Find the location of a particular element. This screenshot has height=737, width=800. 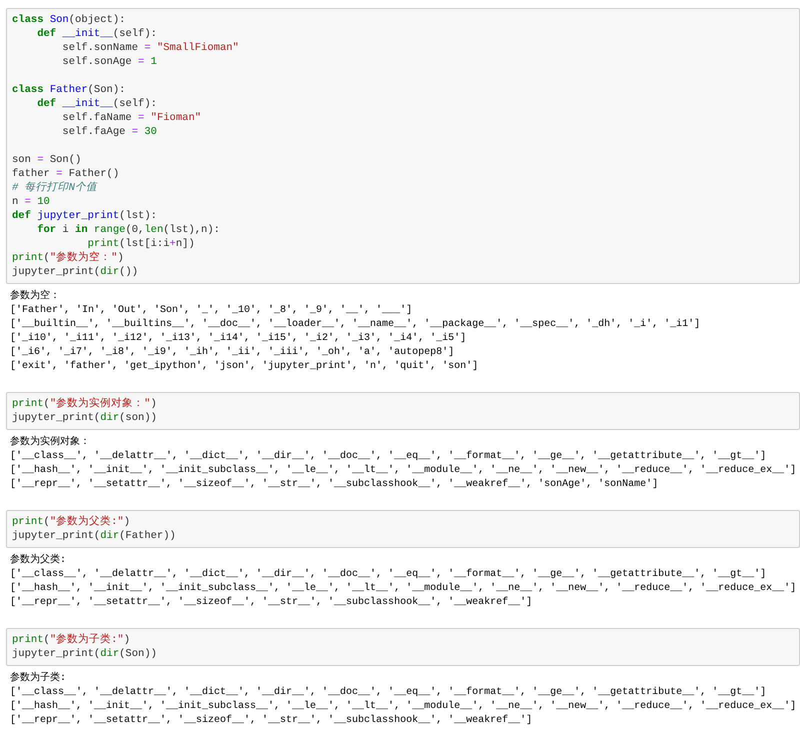

code-line: # 每行打印N个值 is located at coordinates (54, 188).